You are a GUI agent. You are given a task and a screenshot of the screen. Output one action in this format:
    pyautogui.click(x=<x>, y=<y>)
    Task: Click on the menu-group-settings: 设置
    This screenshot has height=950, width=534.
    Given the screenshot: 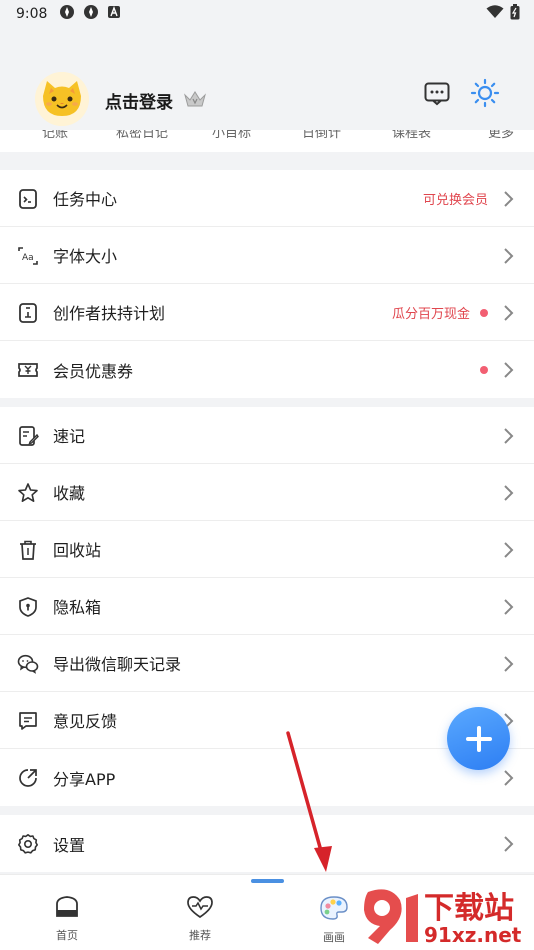 What is the action you would take?
    pyautogui.click(x=267, y=843)
    